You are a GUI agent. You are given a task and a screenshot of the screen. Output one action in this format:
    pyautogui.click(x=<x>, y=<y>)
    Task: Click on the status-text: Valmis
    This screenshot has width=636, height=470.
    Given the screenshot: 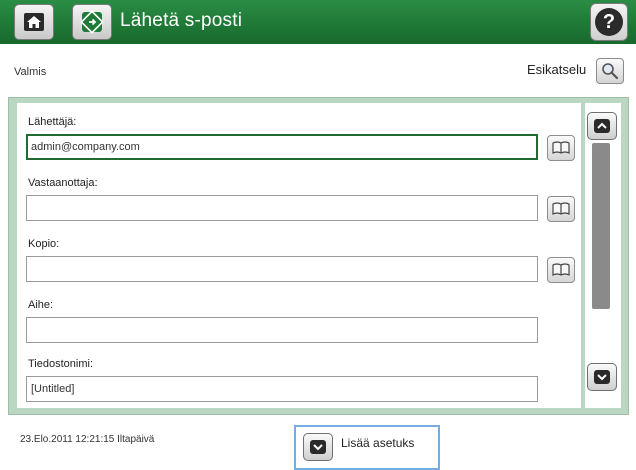 What is the action you would take?
    pyautogui.click(x=30, y=72)
    